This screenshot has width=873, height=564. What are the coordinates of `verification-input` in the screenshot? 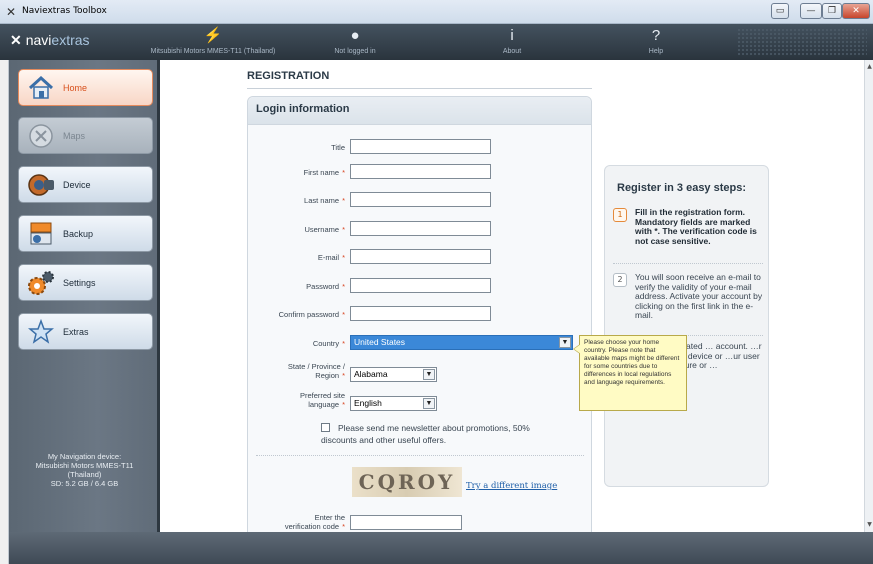 It's located at (406, 522).